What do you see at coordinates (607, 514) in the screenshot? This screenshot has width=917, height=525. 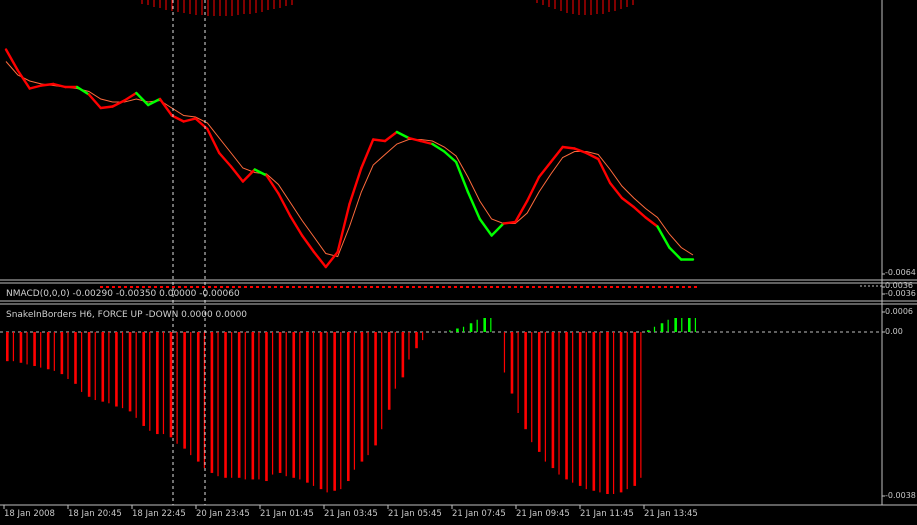 I see `time-label: 21 Jan 11:45` at bounding box center [607, 514].